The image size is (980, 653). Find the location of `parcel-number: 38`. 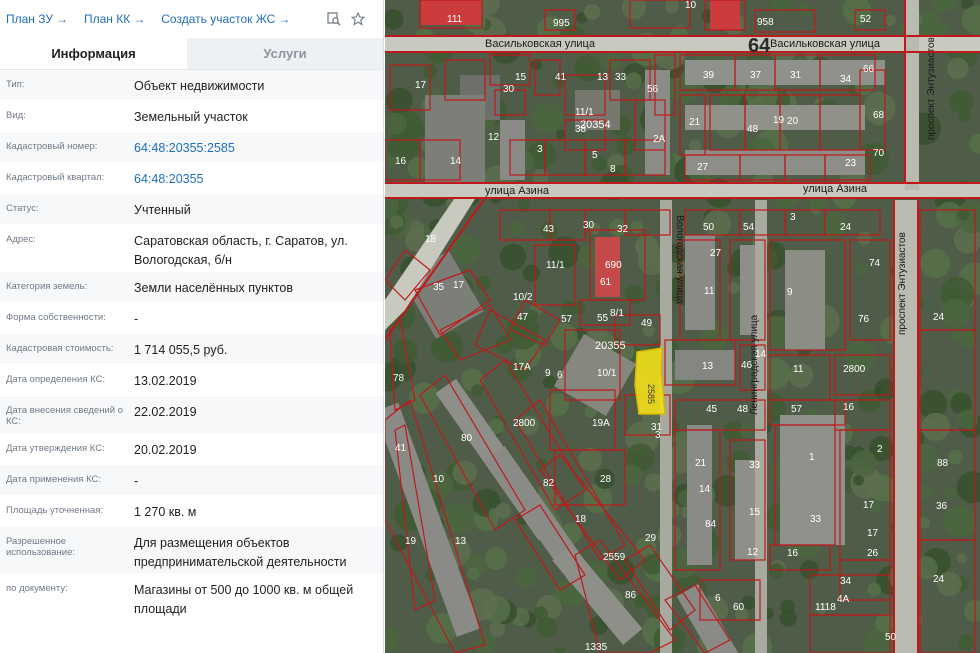

parcel-number: 38 is located at coordinates (581, 129).